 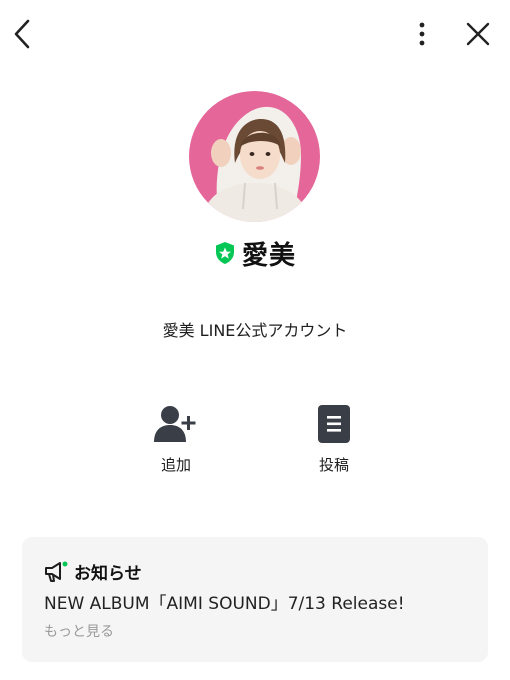 I want to click on add-friend-icon, so click(x=176, y=424).